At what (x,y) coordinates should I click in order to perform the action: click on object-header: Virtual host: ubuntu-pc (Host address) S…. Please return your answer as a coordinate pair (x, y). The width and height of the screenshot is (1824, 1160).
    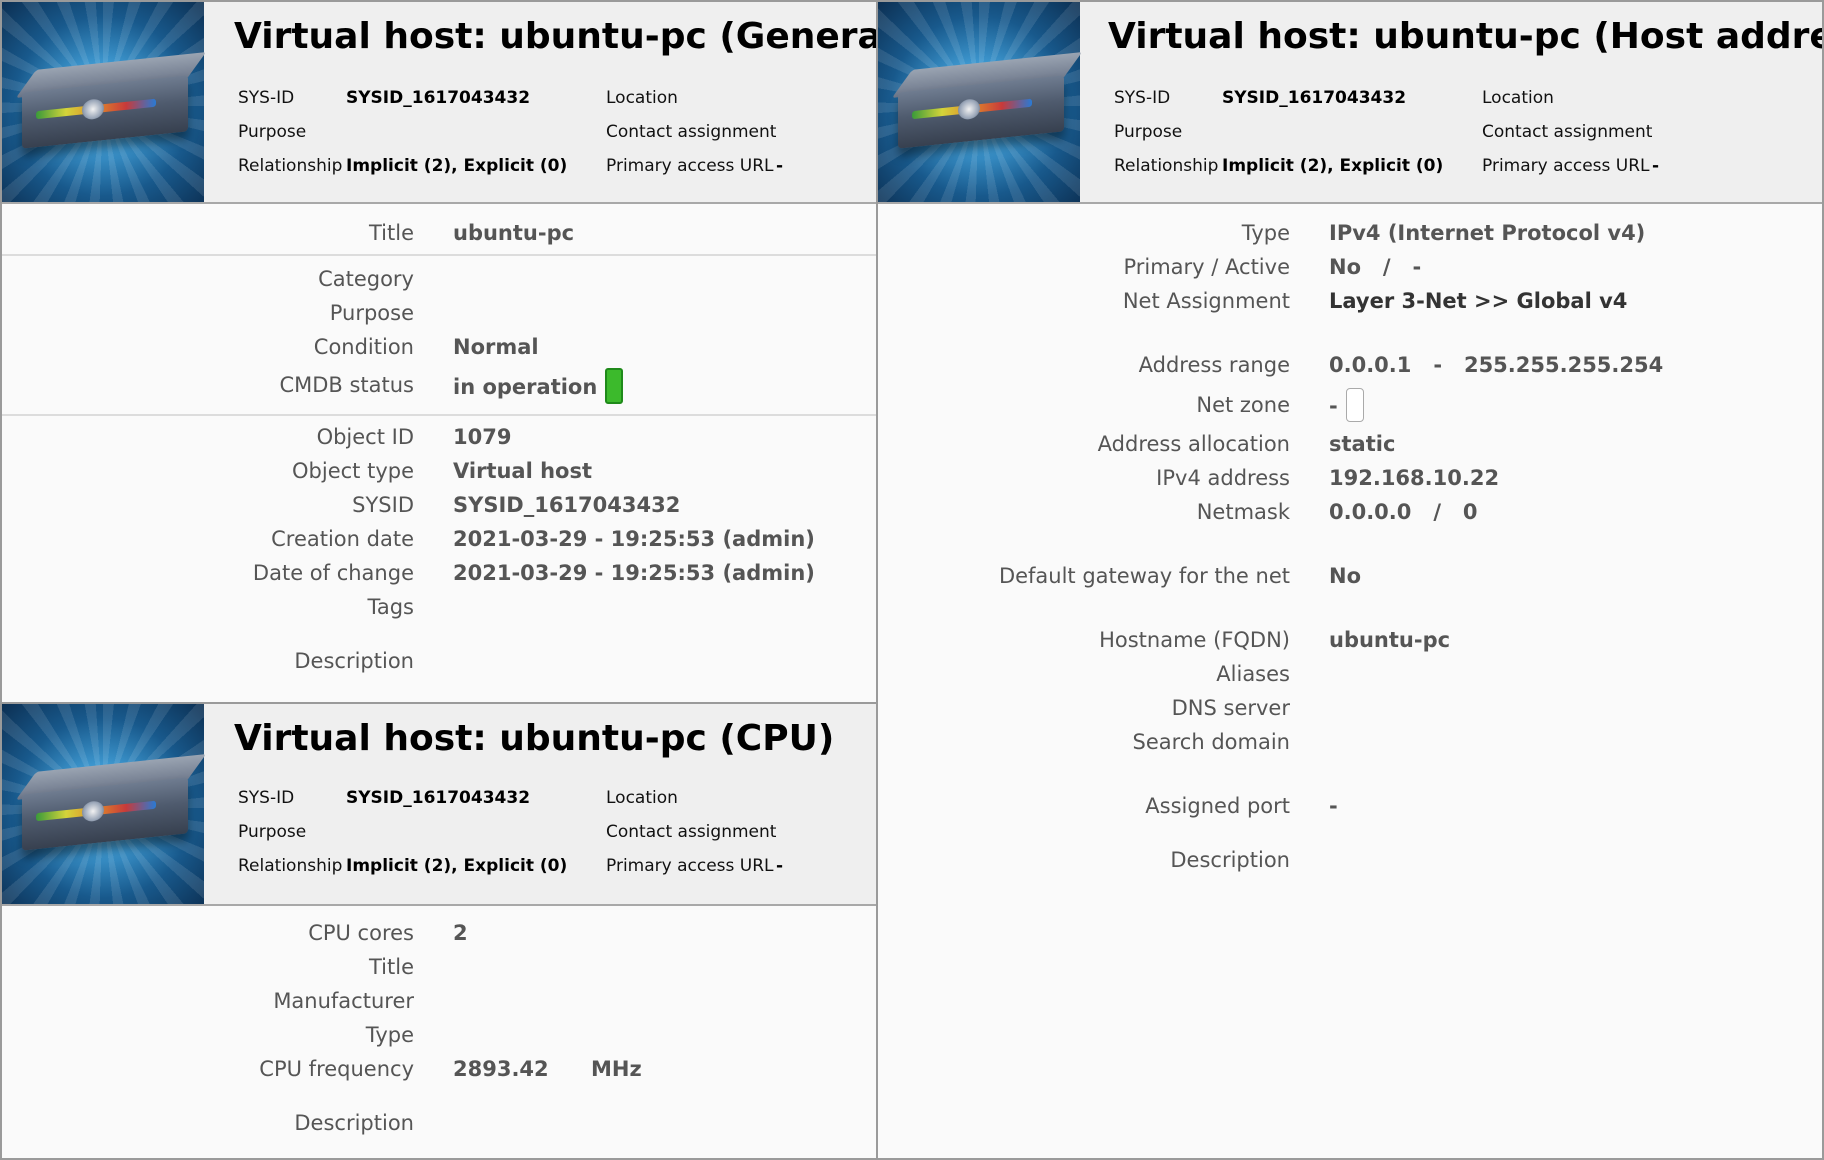
    Looking at the image, I should click on (1350, 103).